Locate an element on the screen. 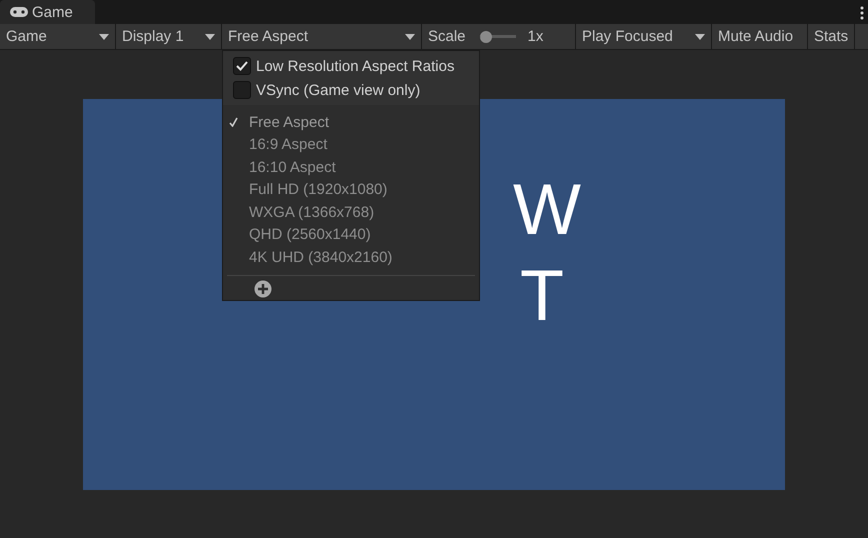 The width and height of the screenshot is (868, 538). scale-value: 1x is located at coordinates (536, 36).